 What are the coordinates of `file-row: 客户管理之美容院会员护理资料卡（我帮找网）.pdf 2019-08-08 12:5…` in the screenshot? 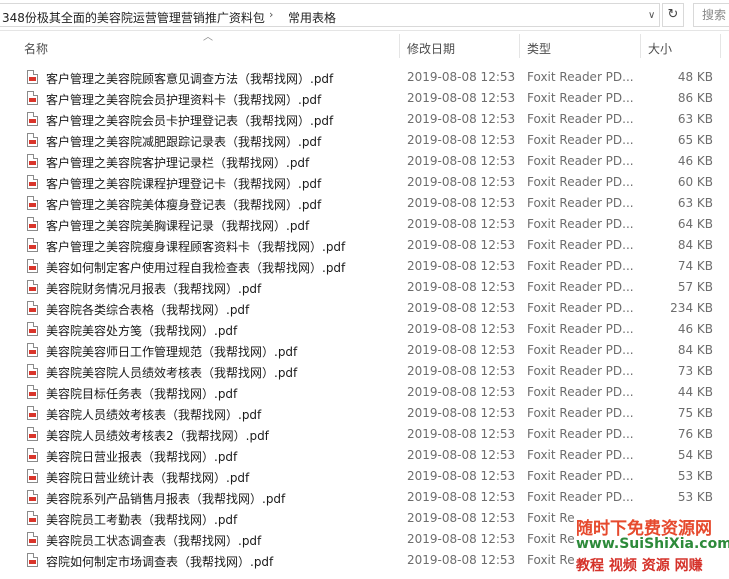 It's located at (364, 98).